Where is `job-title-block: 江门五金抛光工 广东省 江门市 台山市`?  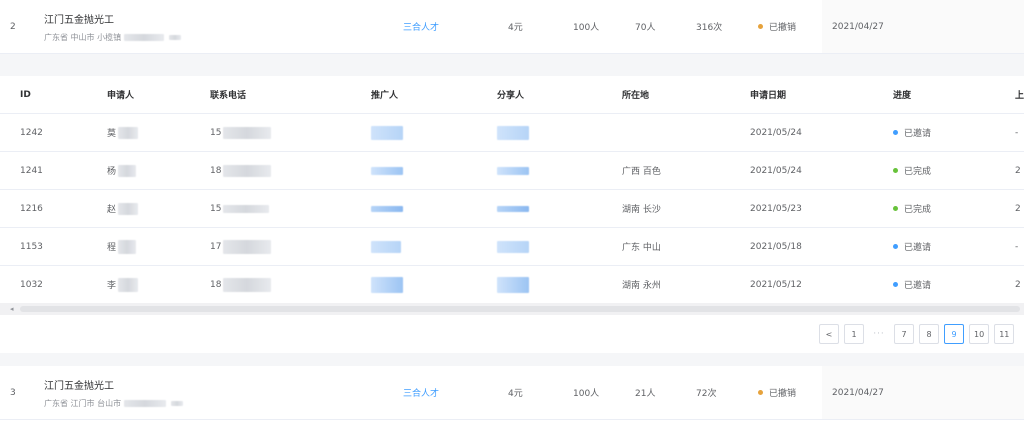
job-title-block: 江门五金抛光工 广东省 江门市 台山市 is located at coordinates (114, 392).